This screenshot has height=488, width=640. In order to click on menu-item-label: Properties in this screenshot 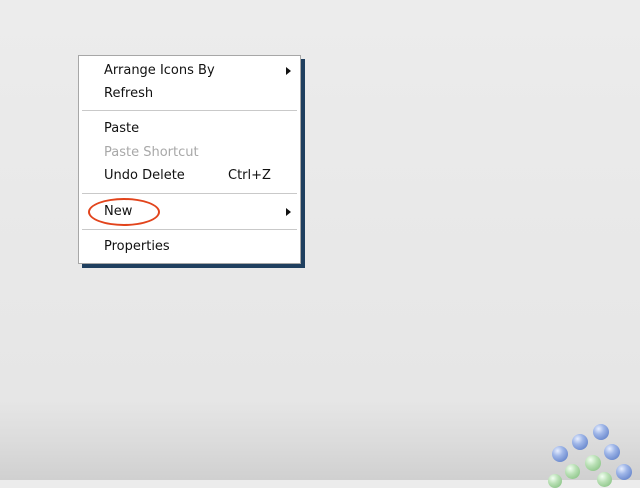, I will do `click(137, 246)`.